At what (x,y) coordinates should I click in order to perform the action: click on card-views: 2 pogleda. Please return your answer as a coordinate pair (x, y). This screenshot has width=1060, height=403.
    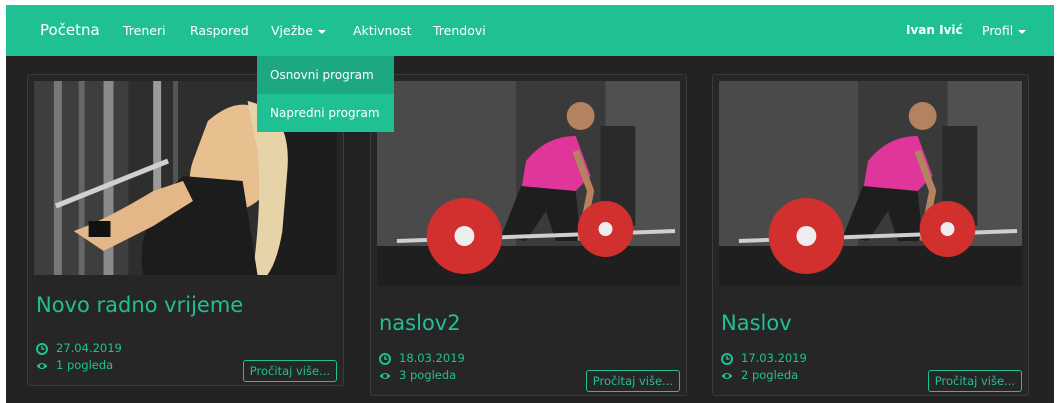
    Looking at the image, I should click on (759, 375).